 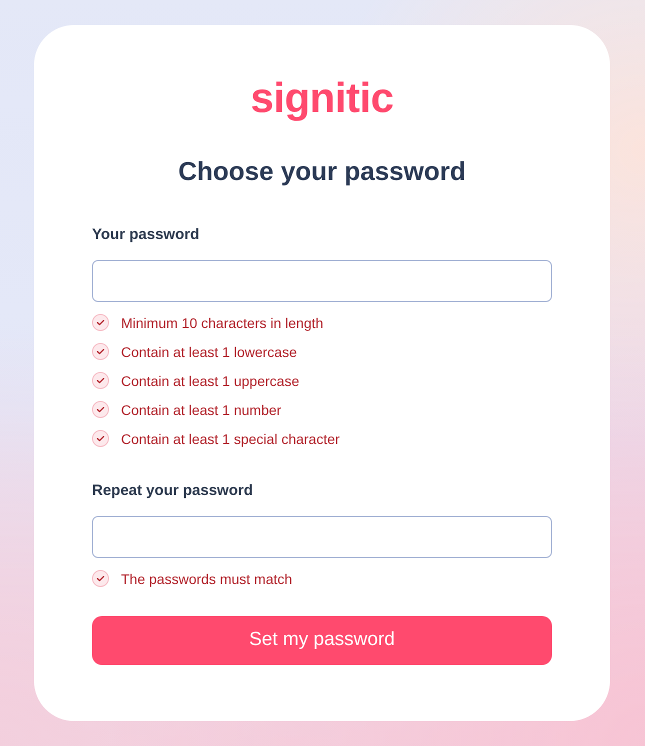 What do you see at coordinates (322, 171) in the screenshot?
I see `page-title: Choose your password` at bounding box center [322, 171].